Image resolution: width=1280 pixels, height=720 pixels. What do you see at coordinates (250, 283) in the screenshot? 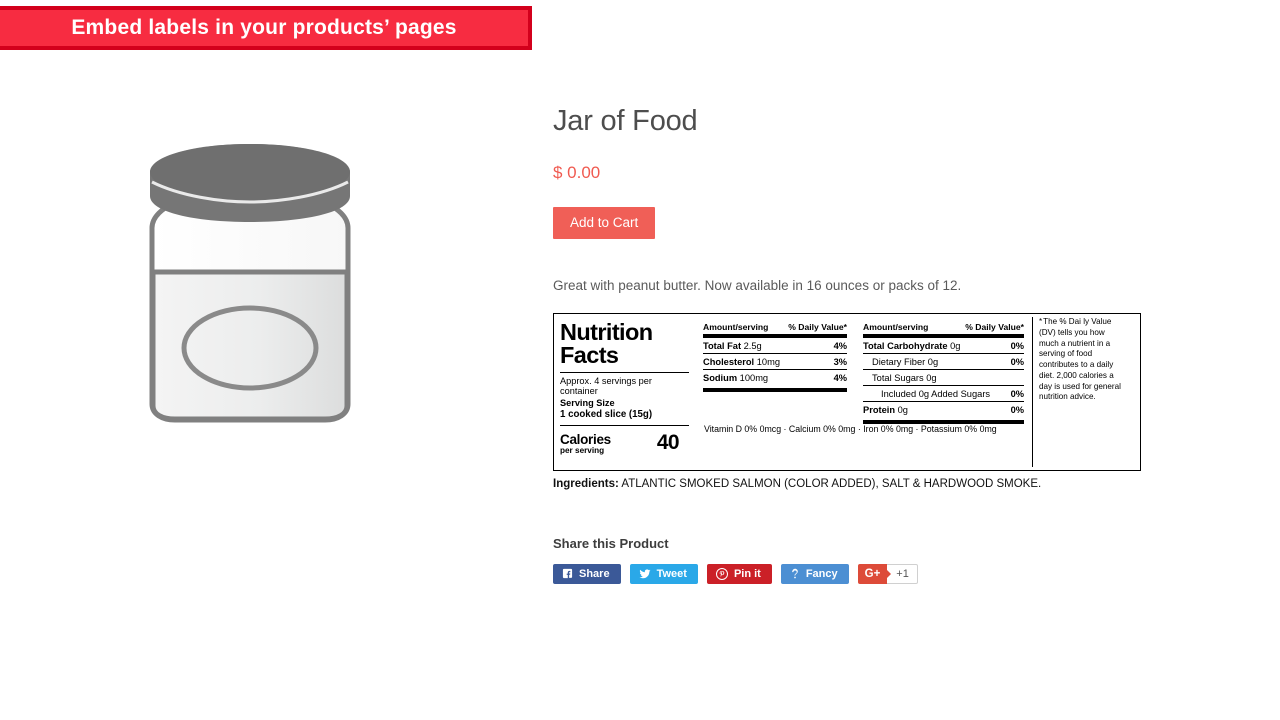
I see `jar-of-food-icon` at bounding box center [250, 283].